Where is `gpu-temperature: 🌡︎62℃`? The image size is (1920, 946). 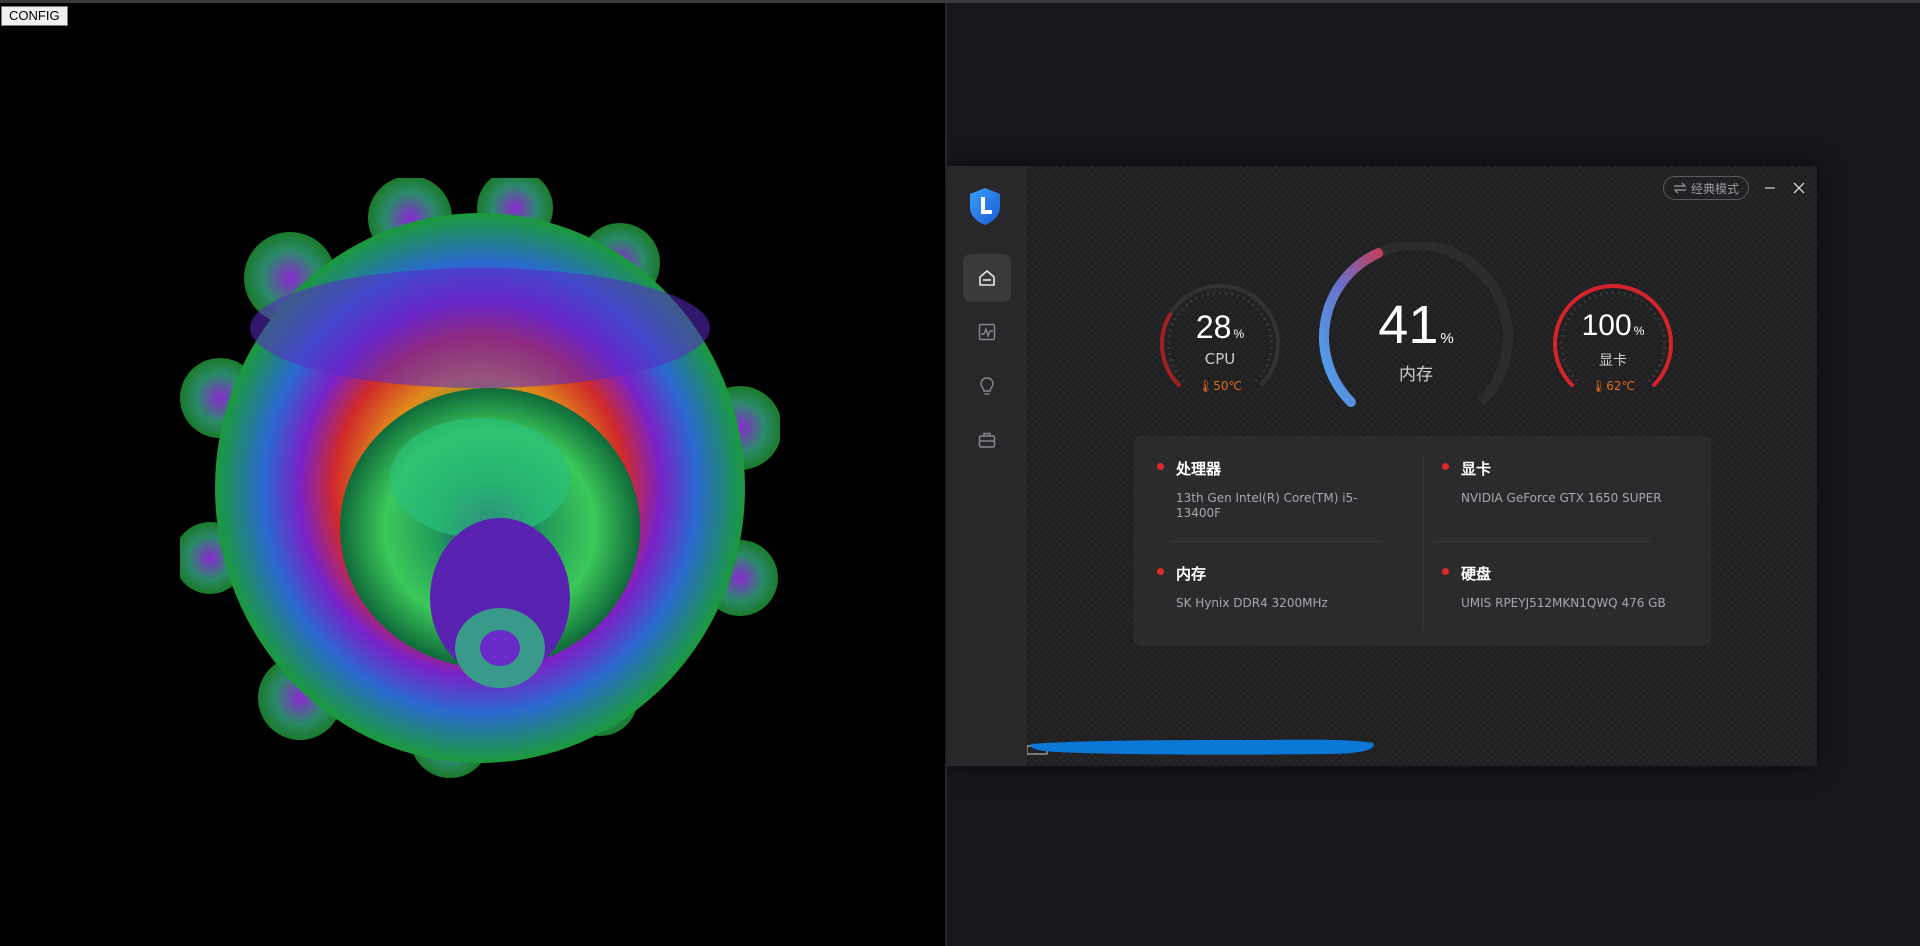 gpu-temperature: 🌡︎62℃ is located at coordinates (1613, 386).